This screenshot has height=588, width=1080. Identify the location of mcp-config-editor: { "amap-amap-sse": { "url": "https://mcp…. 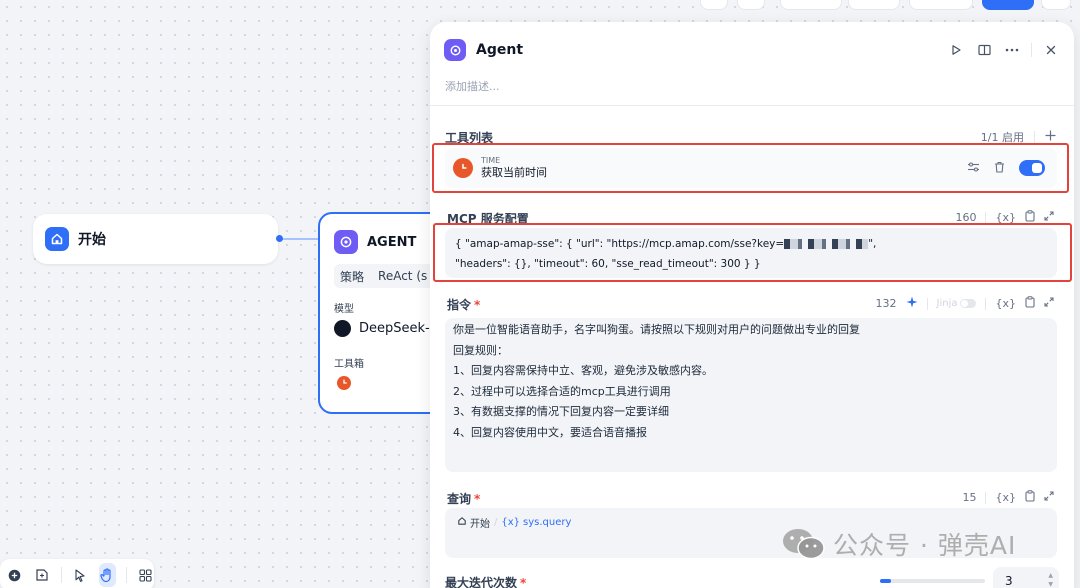
(751, 253).